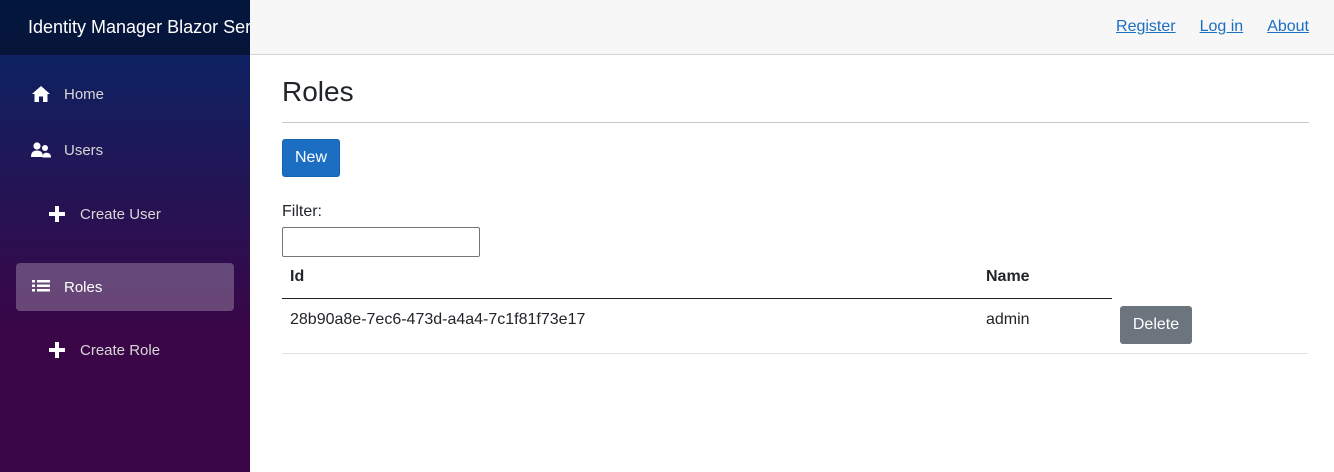 Image resolution: width=1334 pixels, height=472 pixels. What do you see at coordinates (1222, 27) in the screenshot?
I see `login-link: Log in` at bounding box center [1222, 27].